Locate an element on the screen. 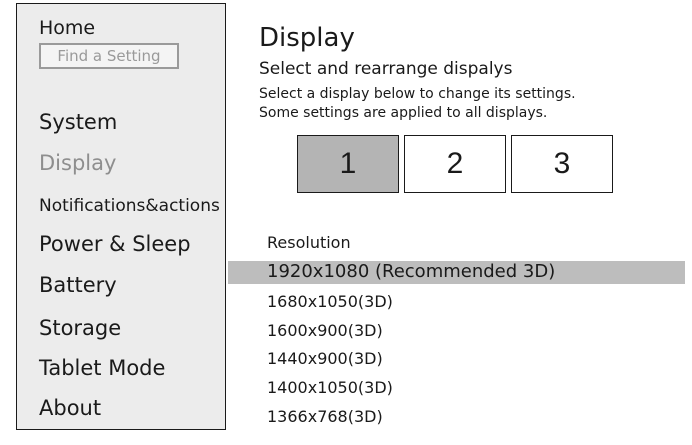  sidebar-item-battery: Battery is located at coordinates (78, 285).